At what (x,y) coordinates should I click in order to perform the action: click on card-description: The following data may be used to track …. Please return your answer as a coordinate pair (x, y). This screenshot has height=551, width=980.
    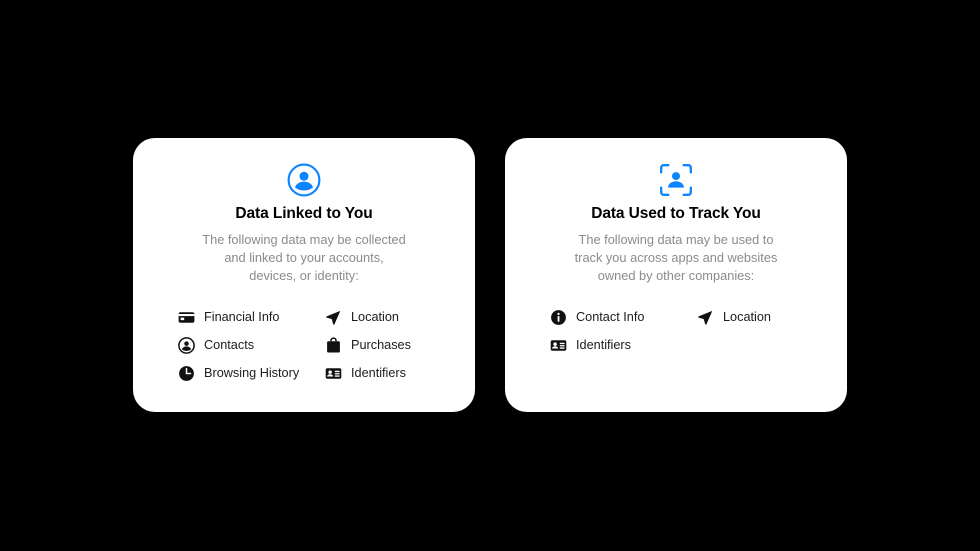
    Looking at the image, I should click on (676, 257).